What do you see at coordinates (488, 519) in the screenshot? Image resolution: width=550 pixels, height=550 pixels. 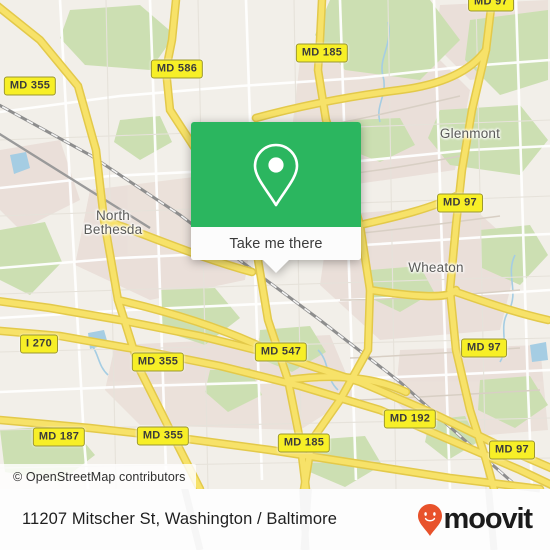 I see `moovit-wordmark: moovit` at bounding box center [488, 519].